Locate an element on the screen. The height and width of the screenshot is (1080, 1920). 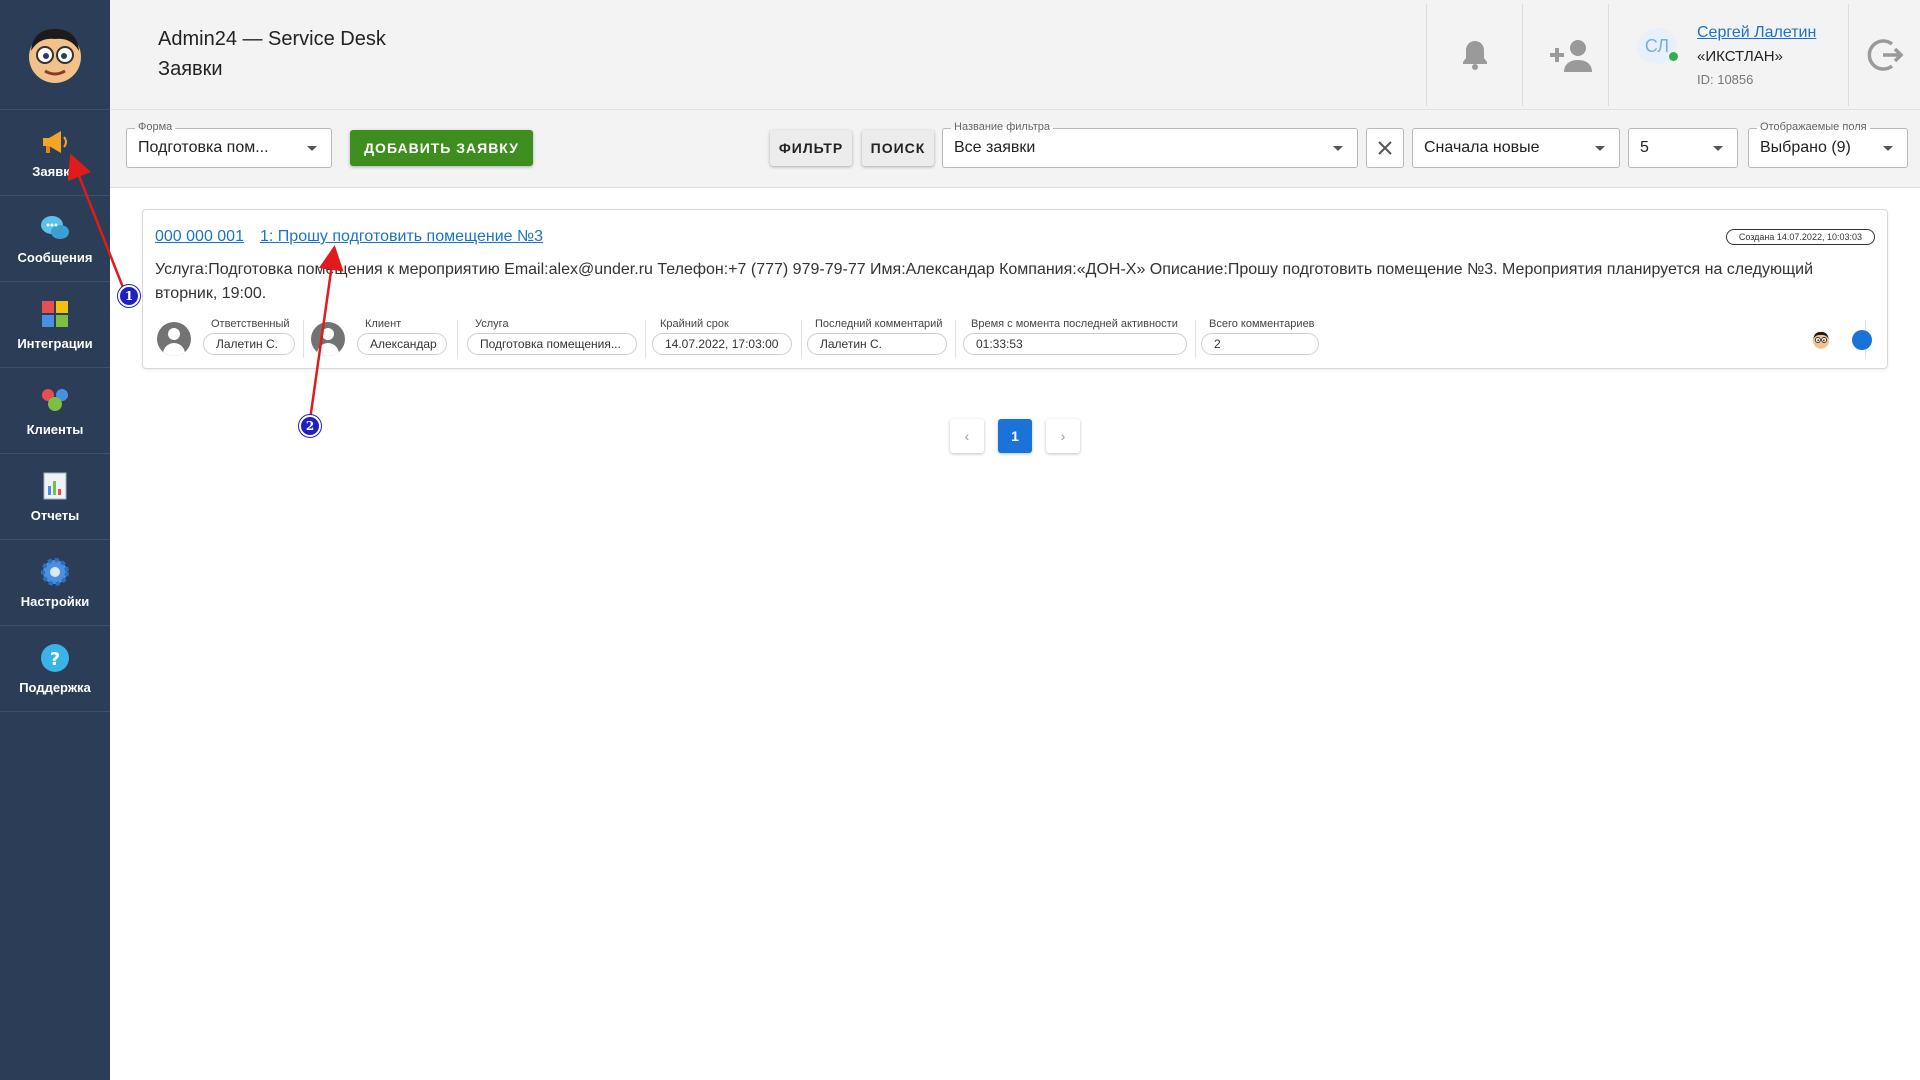
filter-name-select: Название фильтра Все заявки is located at coordinates (1150, 144).